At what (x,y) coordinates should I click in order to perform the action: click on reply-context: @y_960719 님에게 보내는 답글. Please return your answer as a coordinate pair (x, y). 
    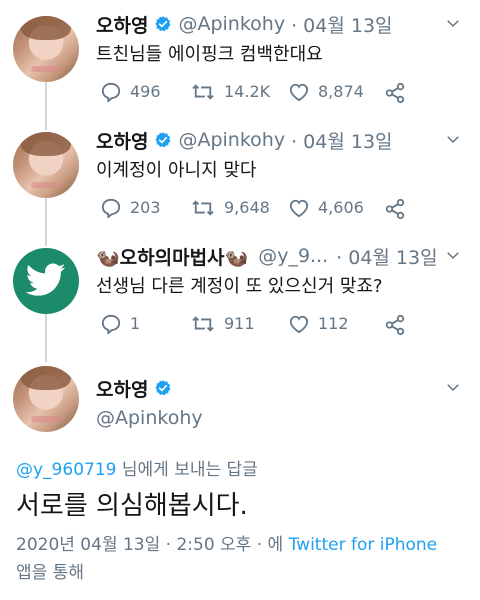
    Looking at the image, I should click on (137, 467).